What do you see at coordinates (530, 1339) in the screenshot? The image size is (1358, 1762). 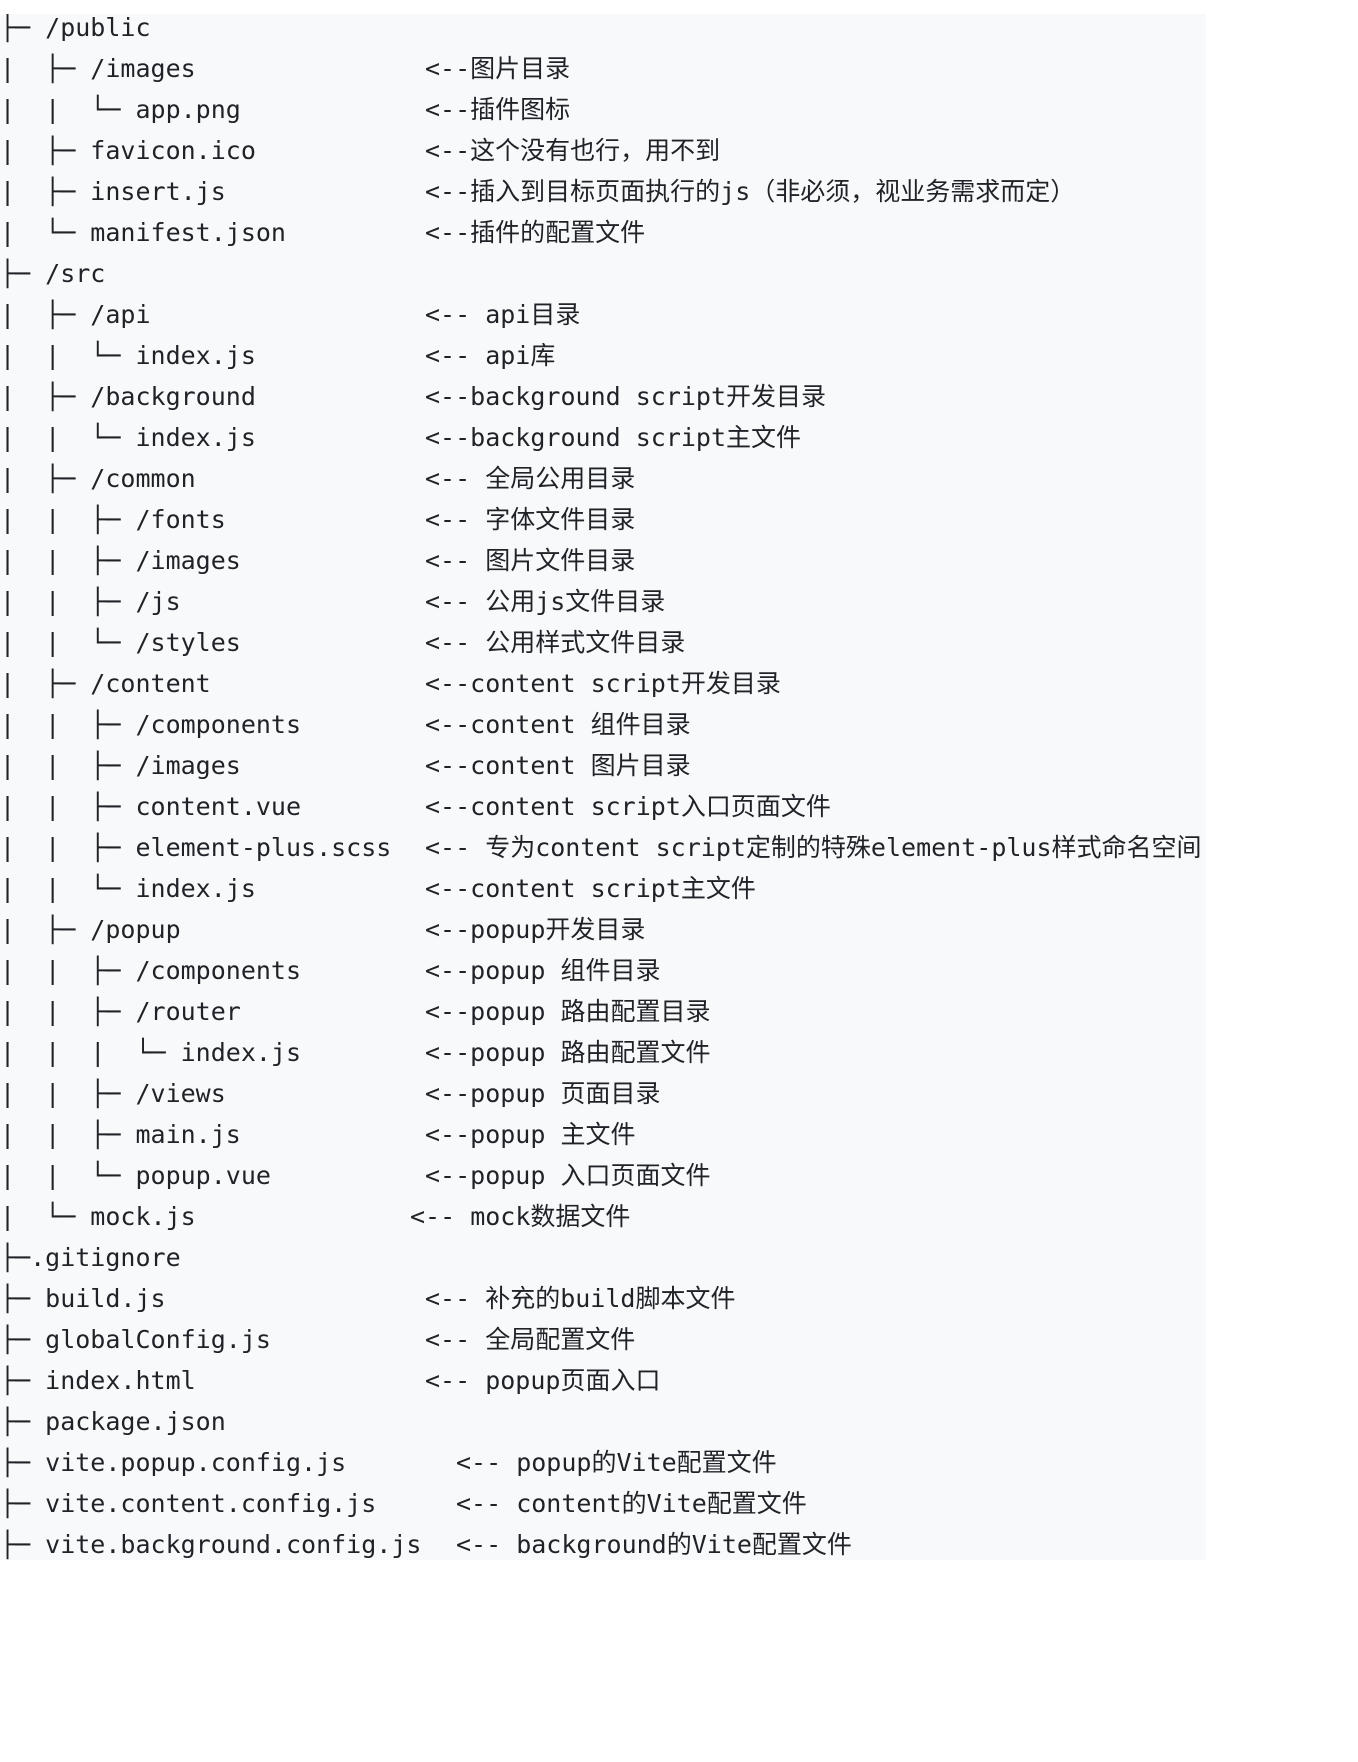 I see `tree-entry-comment: <-- 全局配置文件` at bounding box center [530, 1339].